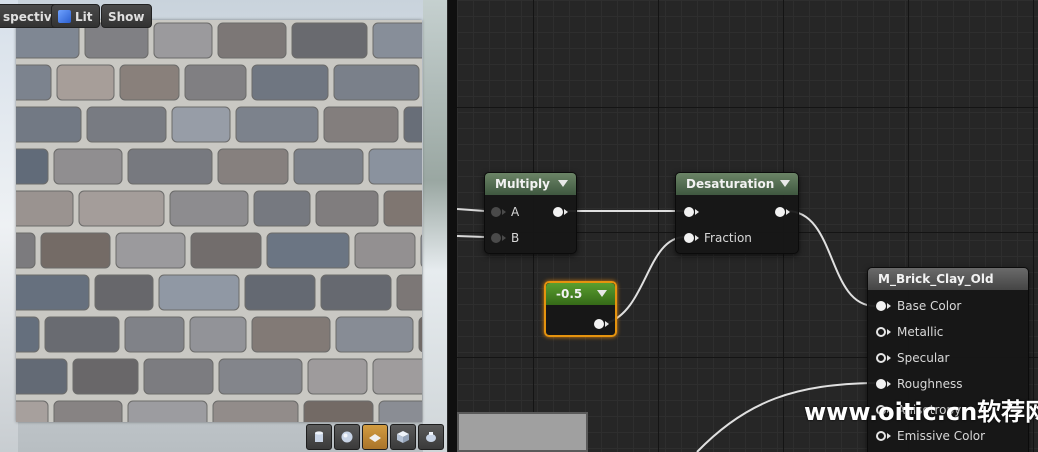  Describe the element at coordinates (515, 238) in the screenshot. I see `pin-label: B` at that location.